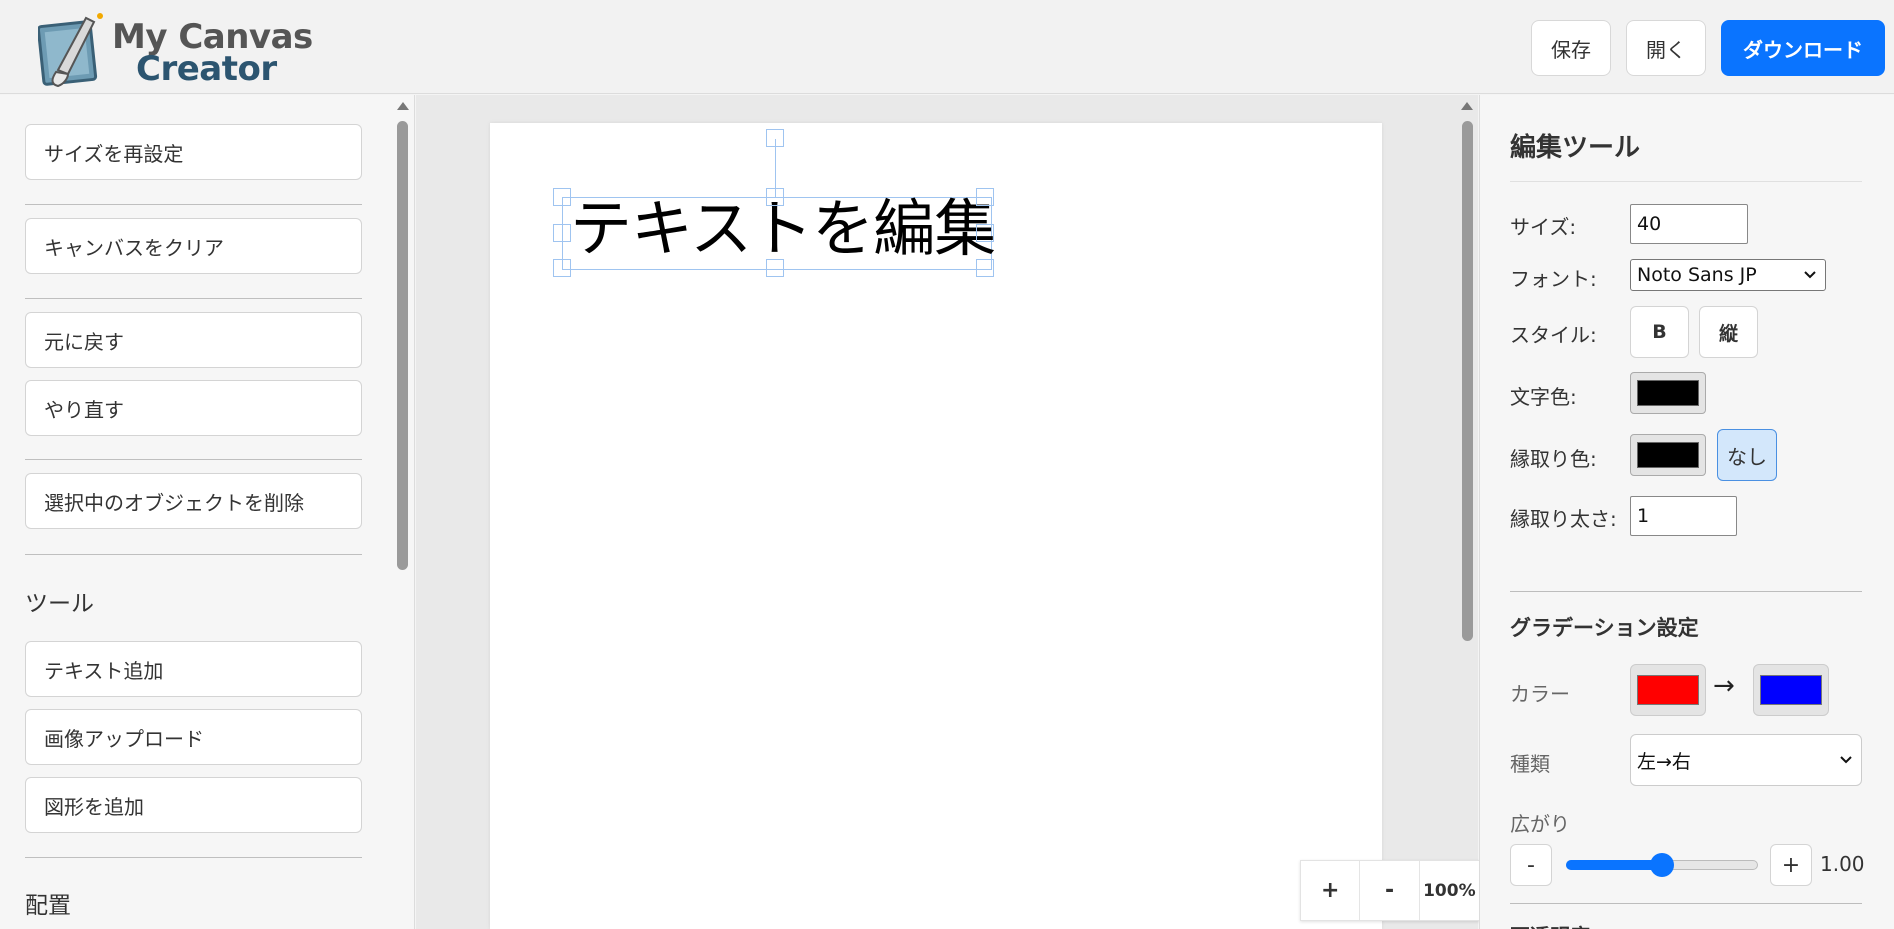 This screenshot has height=929, width=1894. Describe the element at coordinates (1659, 332) in the screenshot. I see `bold-button: B` at that location.